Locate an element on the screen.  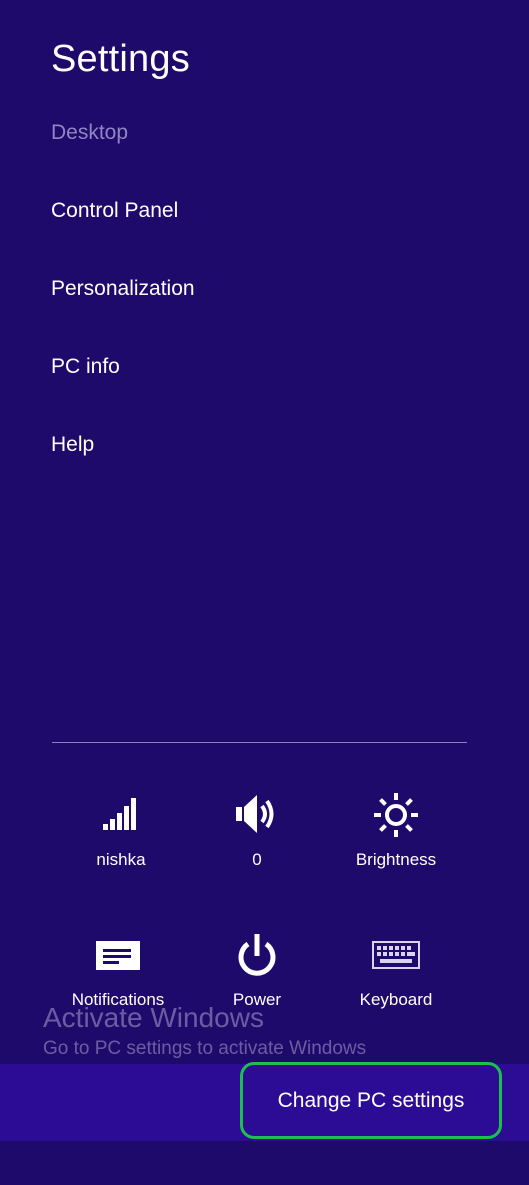
notifications-icon is located at coordinates (118, 955).